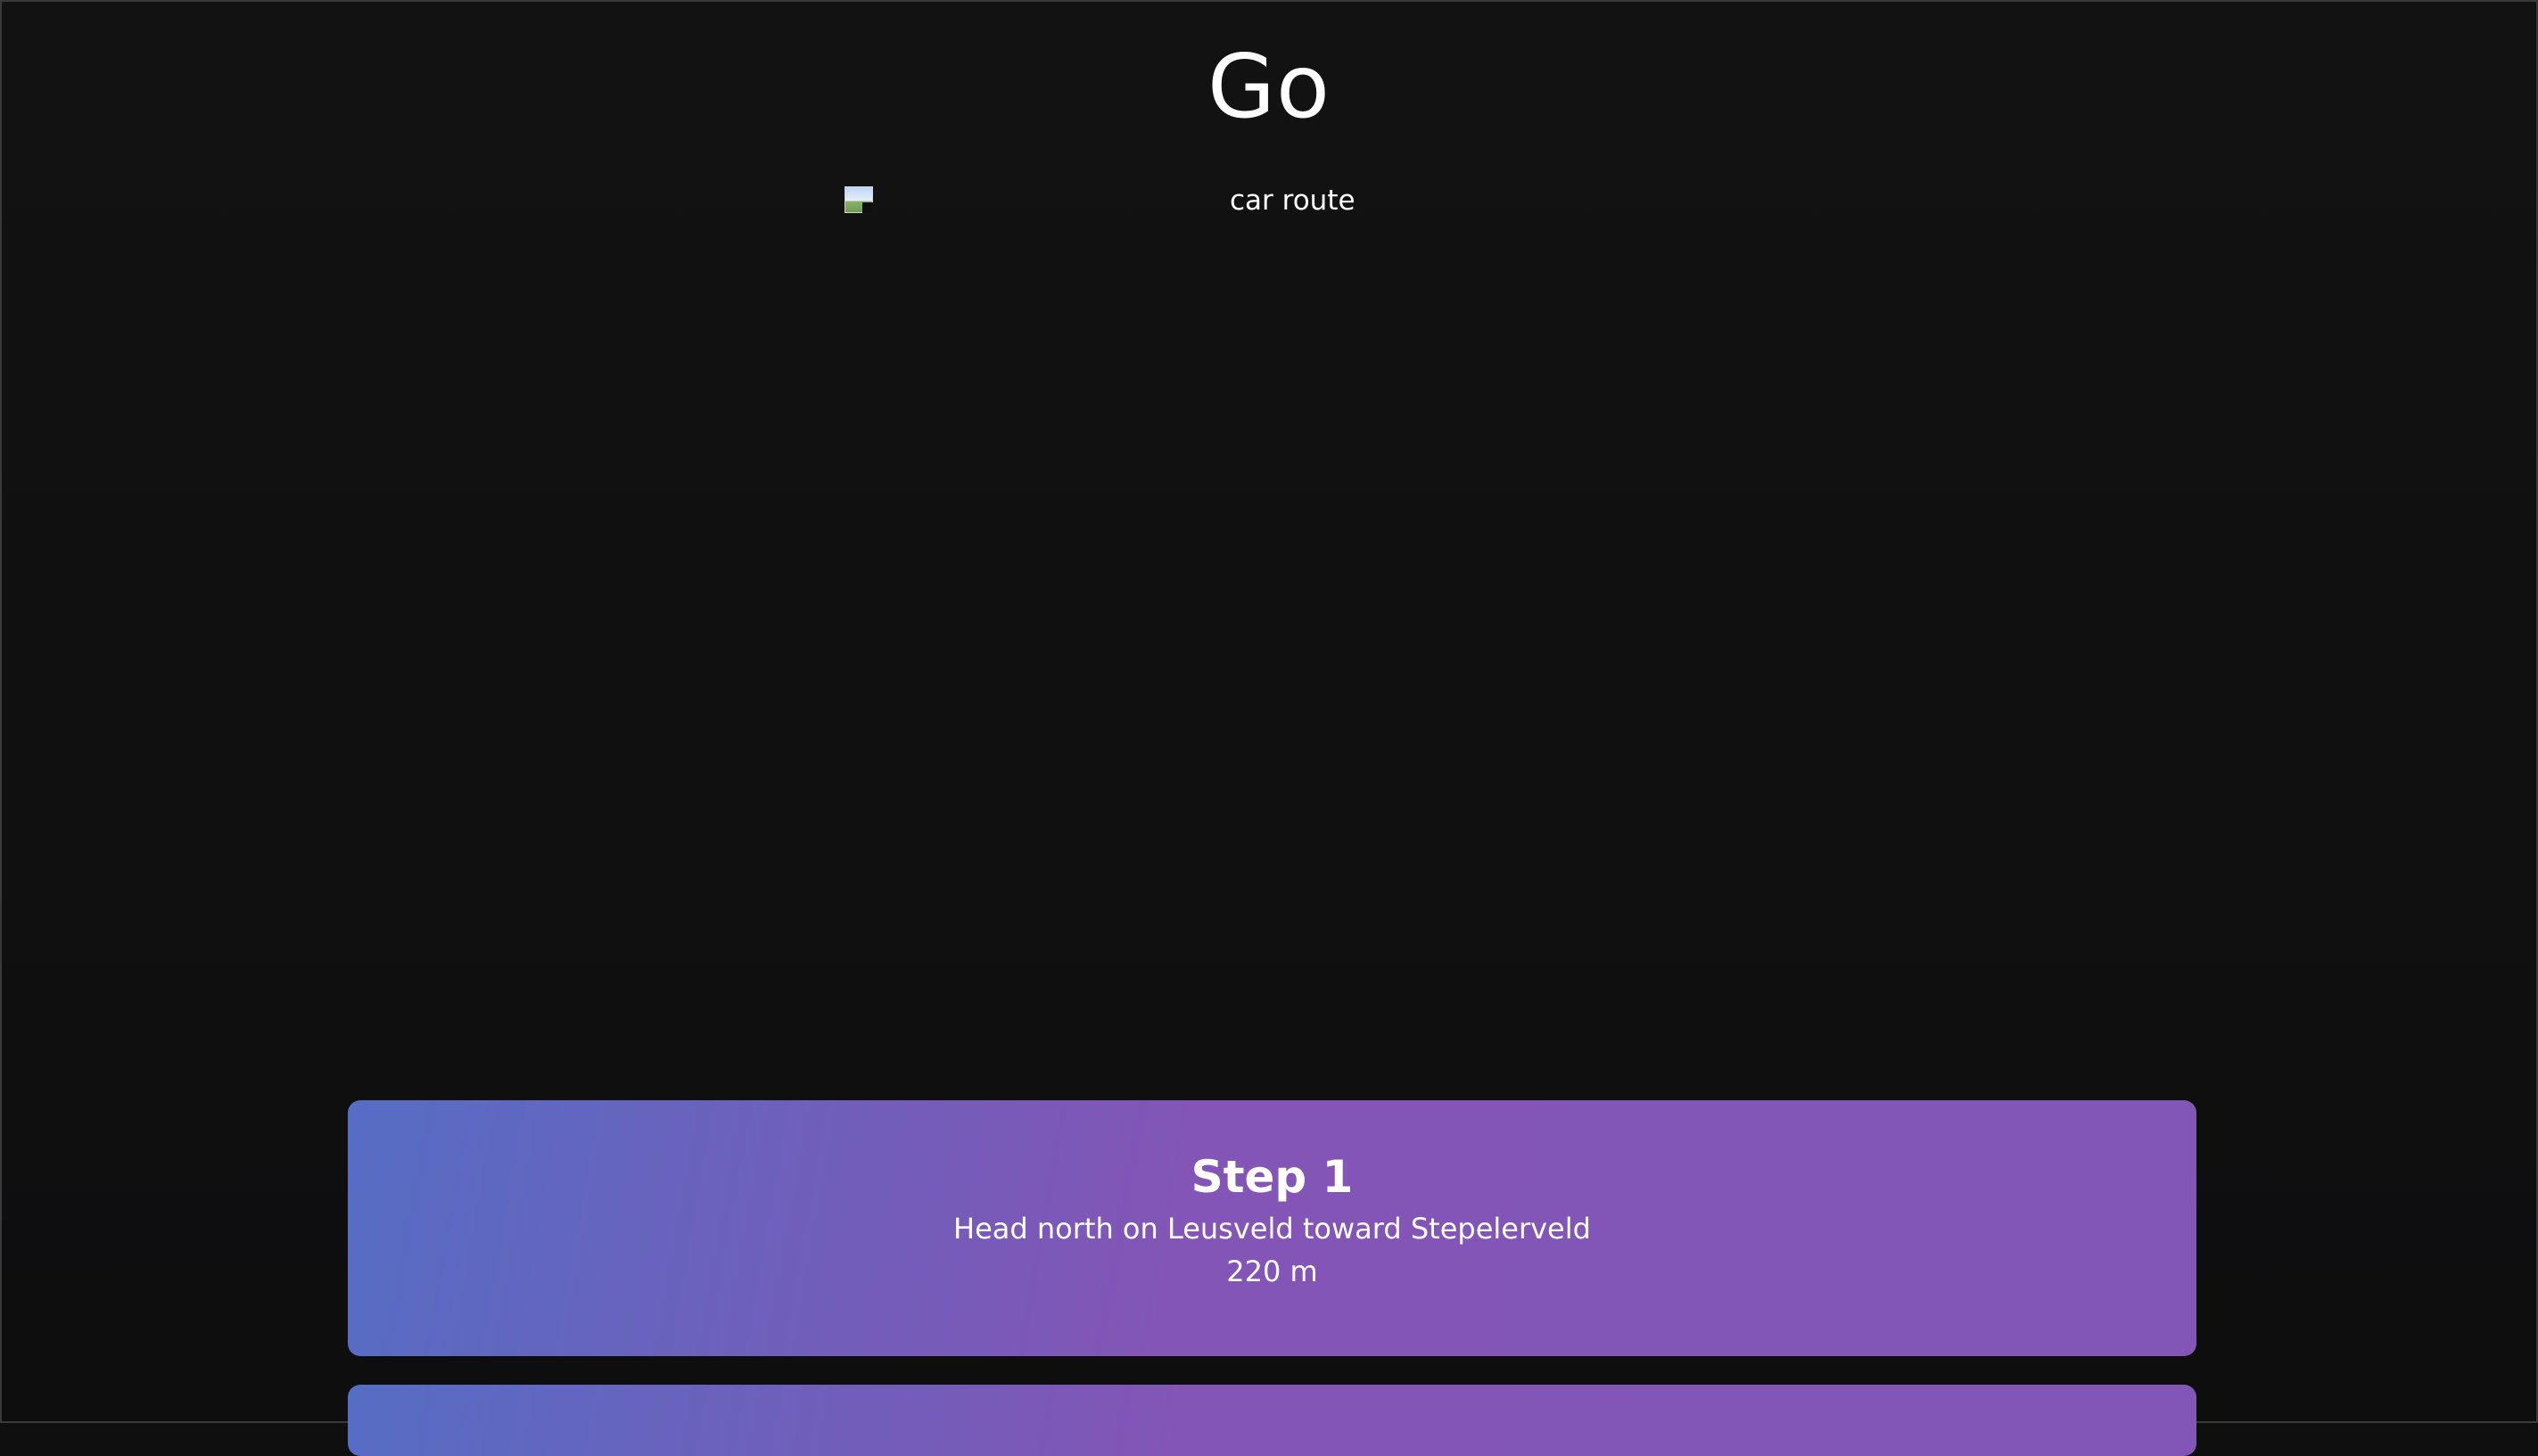  What do you see at coordinates (1272, 1271) in the screenshot?
I see `step-distance: 220 m` at bounding box center [1272, 1271].